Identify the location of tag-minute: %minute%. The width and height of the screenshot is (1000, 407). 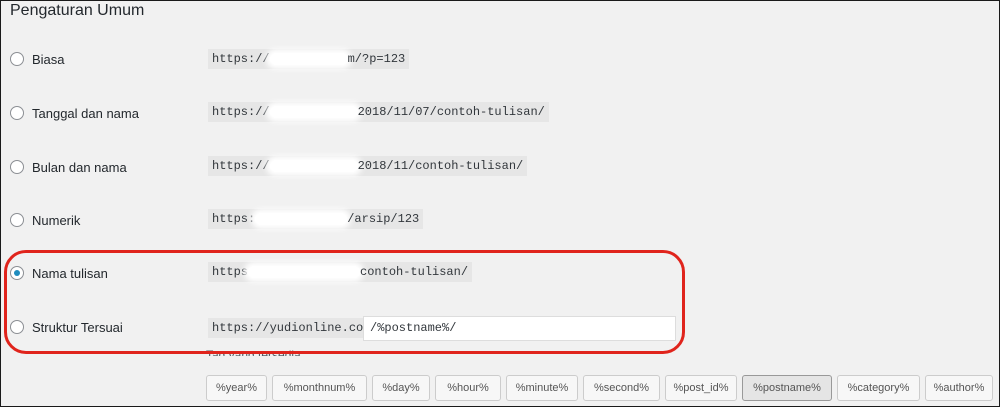
(542, 388).